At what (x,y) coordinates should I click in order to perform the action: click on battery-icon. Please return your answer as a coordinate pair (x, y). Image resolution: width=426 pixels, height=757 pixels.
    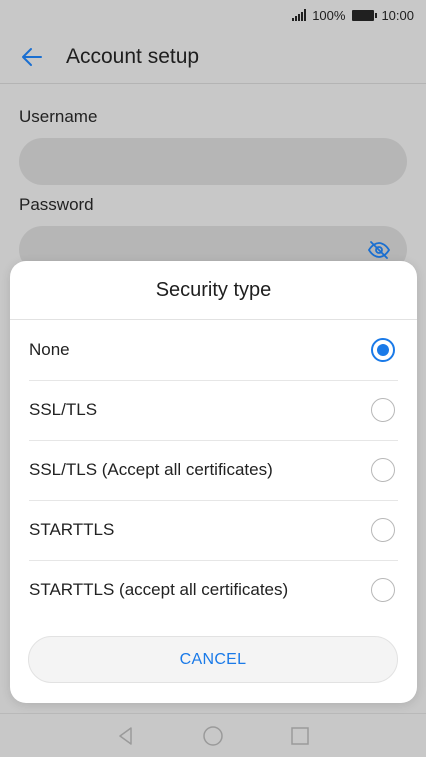
    Looking at the image, I should click on (365, 15).